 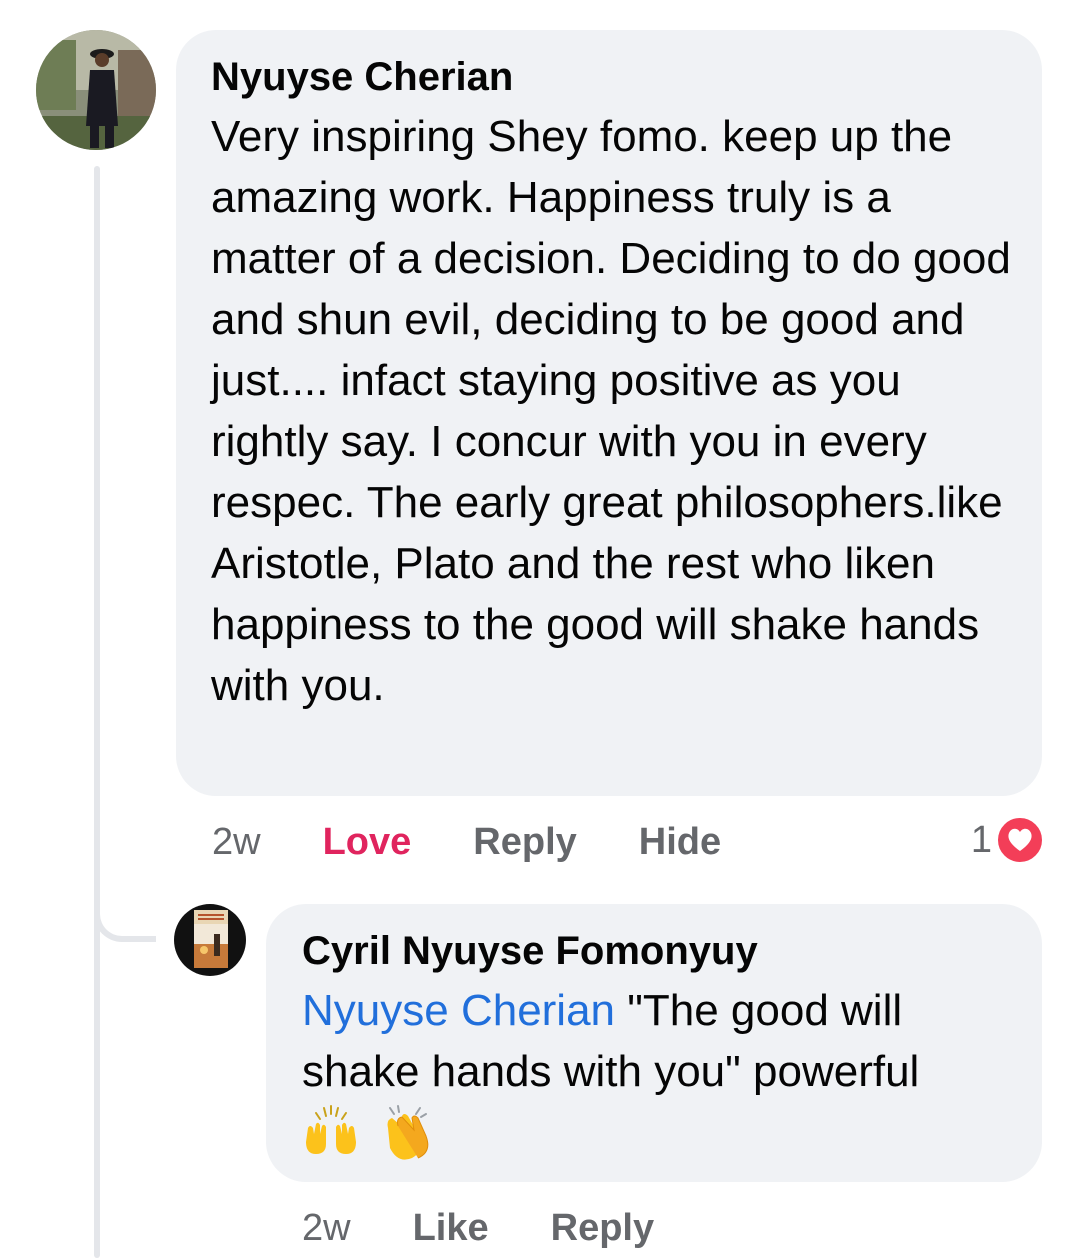 I want to click on comment-timestamp: 2w, so click(x=236, y=842).